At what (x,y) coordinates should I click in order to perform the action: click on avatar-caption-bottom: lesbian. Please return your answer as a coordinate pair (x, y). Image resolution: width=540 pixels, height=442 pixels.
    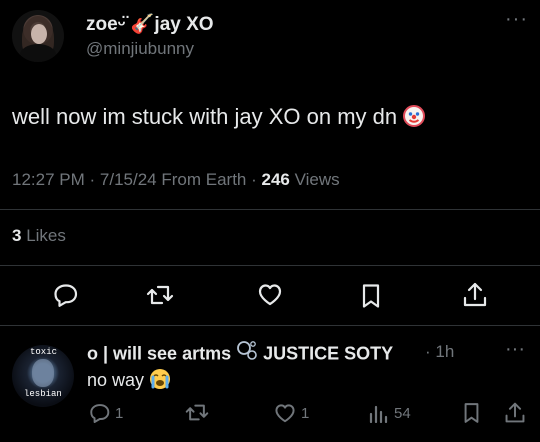
    Looking at the image, I should click on (43, 394).